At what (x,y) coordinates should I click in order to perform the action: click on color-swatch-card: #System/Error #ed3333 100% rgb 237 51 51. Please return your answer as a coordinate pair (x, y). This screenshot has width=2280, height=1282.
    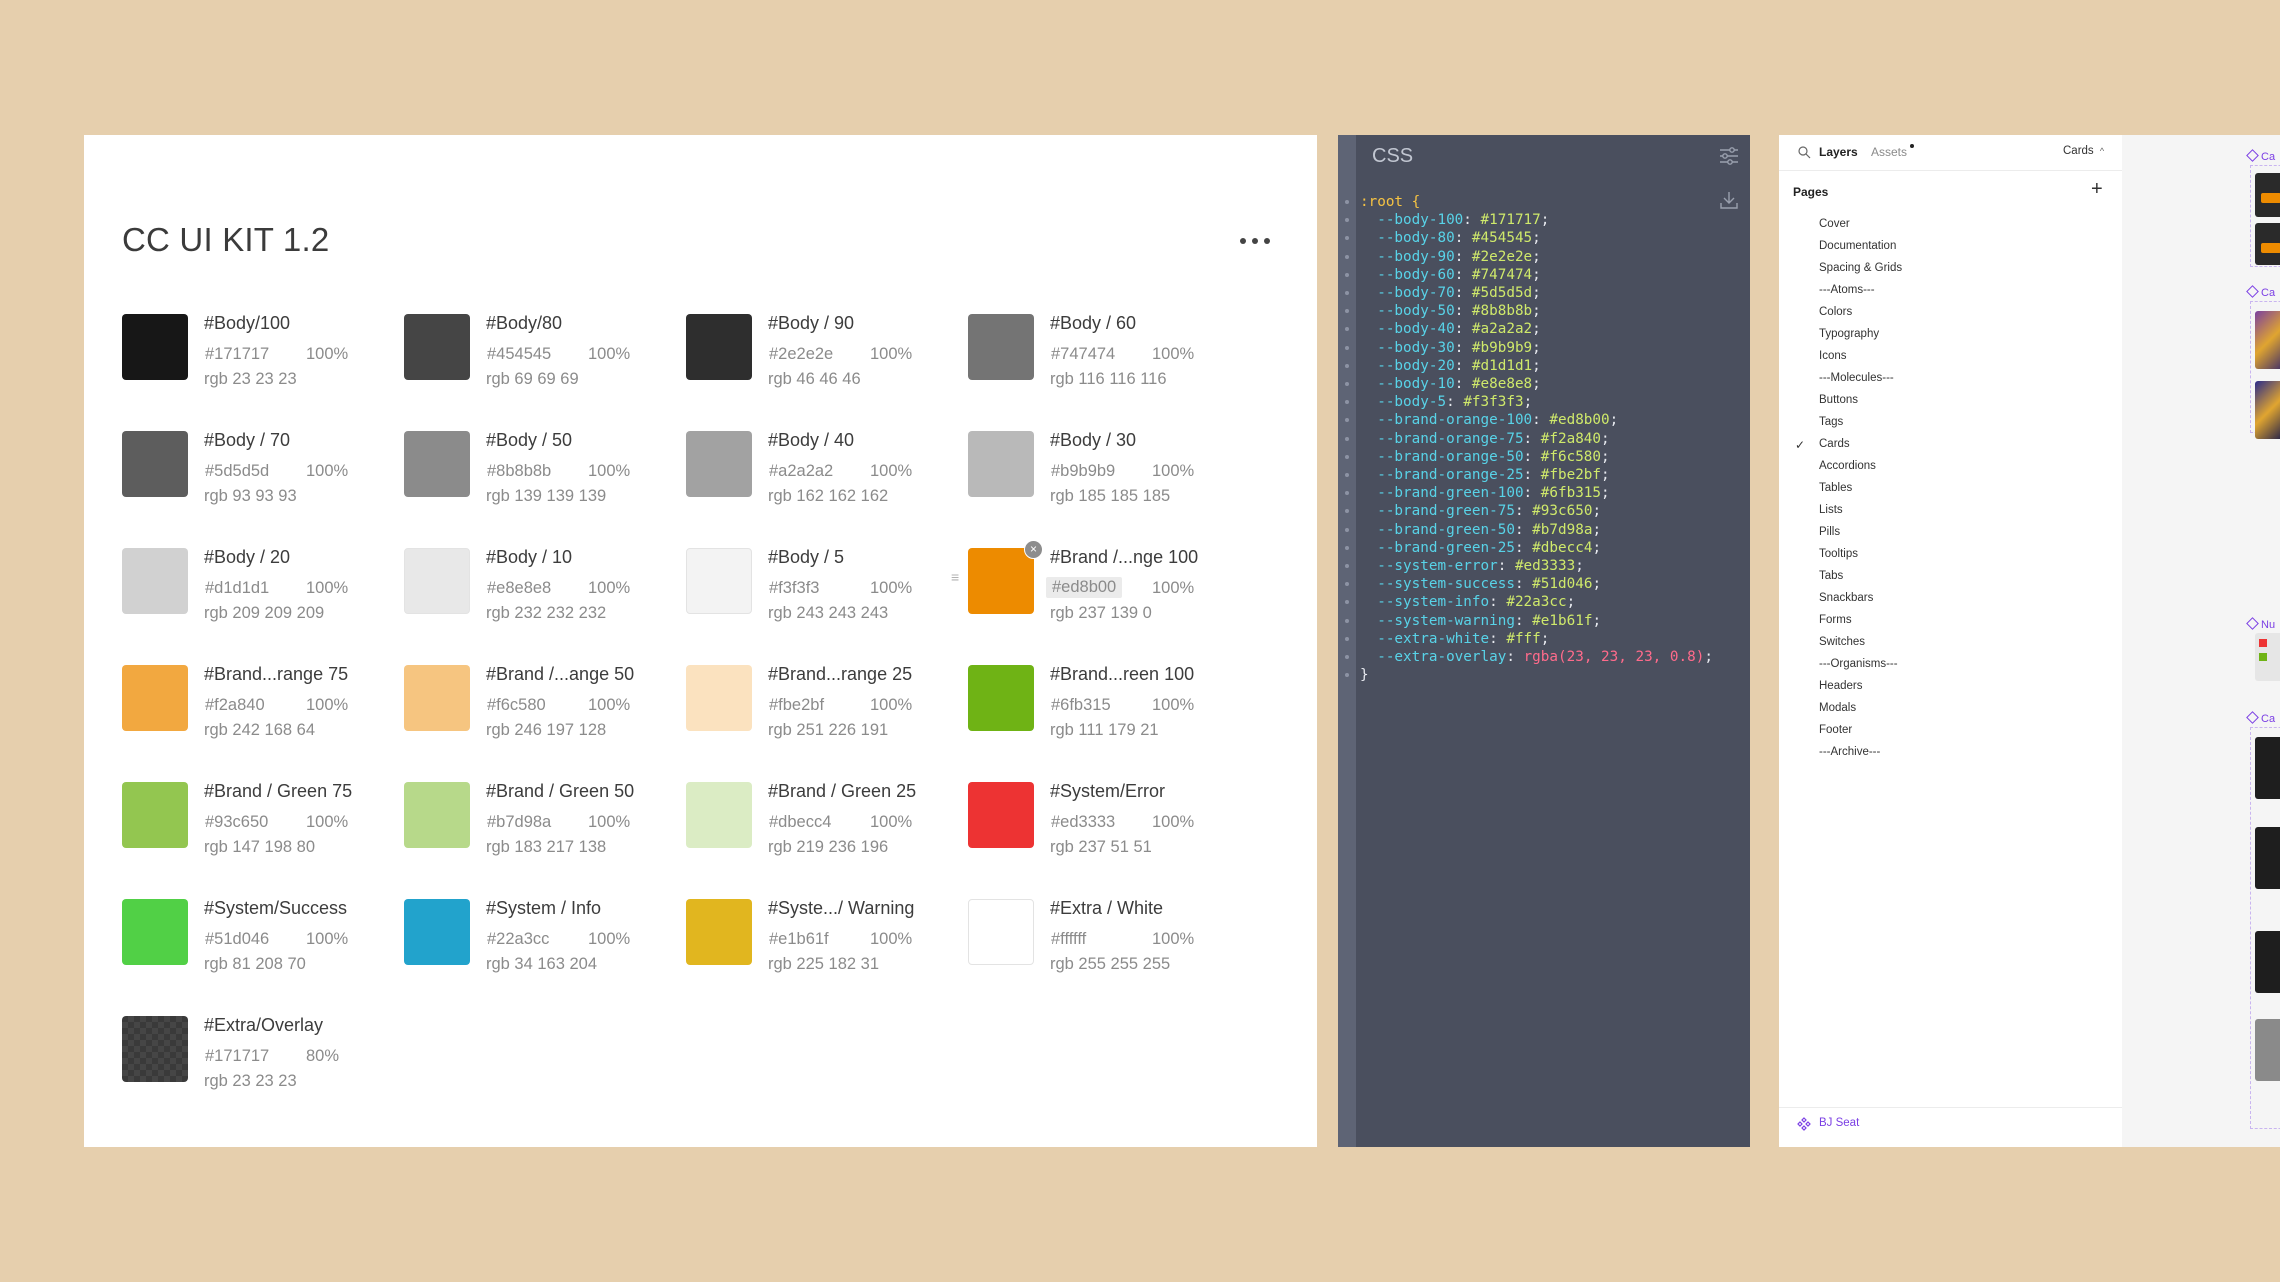
    Looking at the image, I should click on (1103, 831).